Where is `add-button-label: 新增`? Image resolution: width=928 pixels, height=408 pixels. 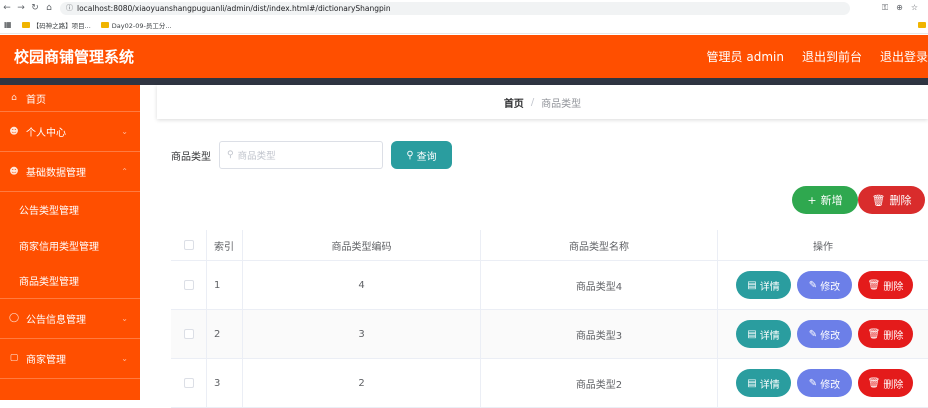
add-button-label: 新增 is located at coordinates (831, 200).